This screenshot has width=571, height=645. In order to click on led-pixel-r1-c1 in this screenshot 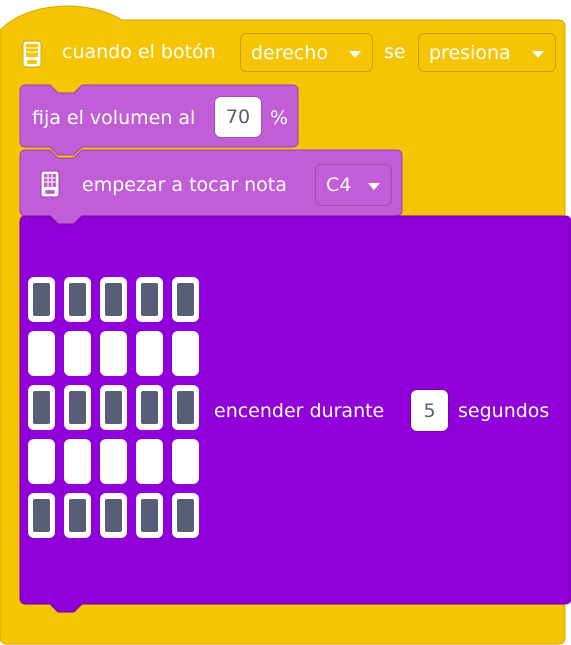, I will do `click(41, 299)`.